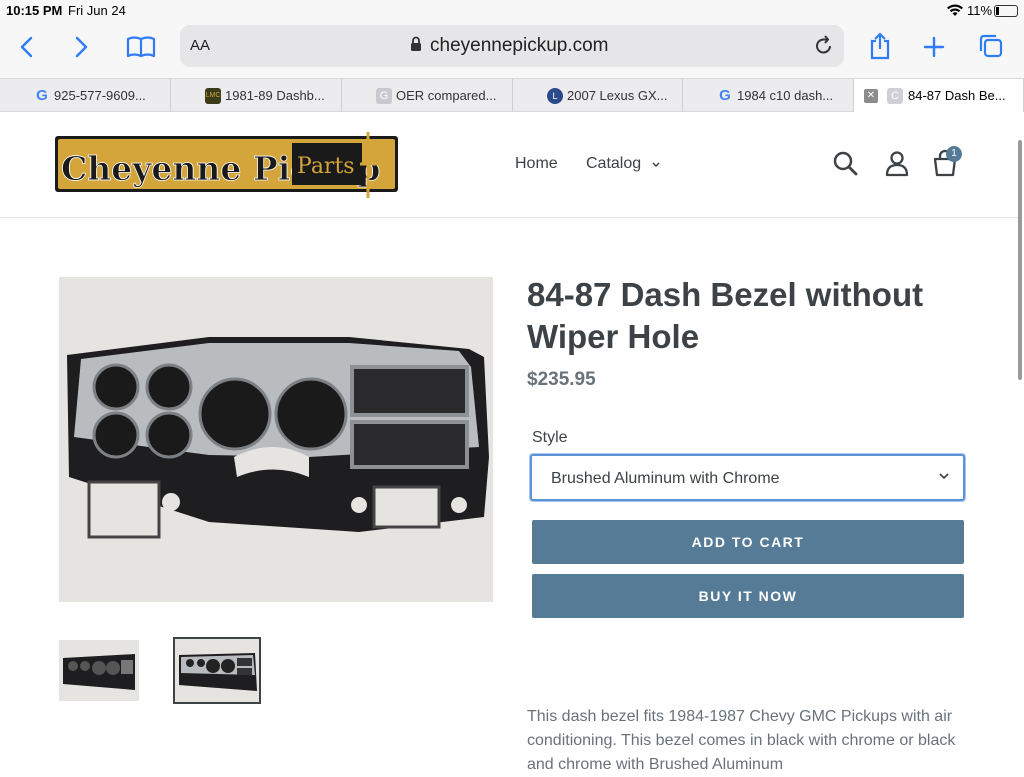  I want to click on style-label: Style, so click(550, 437).